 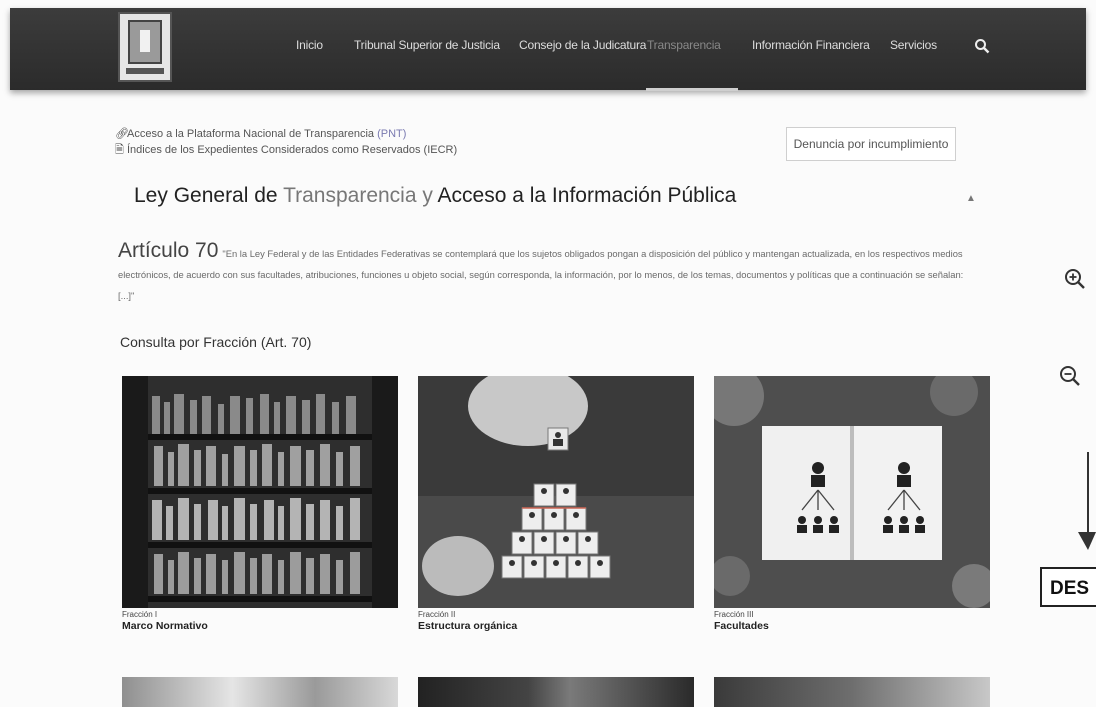 I want to click on card-fraccion-3: Fracción III Facultades, so click(x=852, y=504).